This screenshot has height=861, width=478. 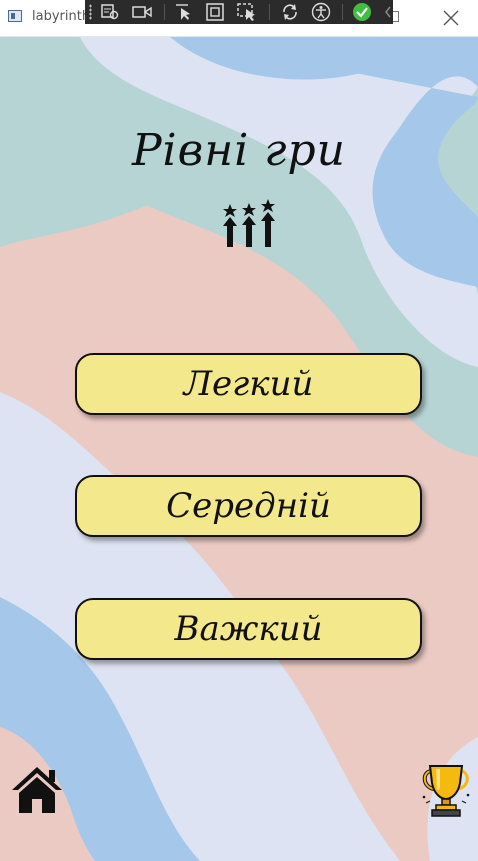 What do you see at coordinates (90, 12) in the screenshot?
I see `toolbar-grip-icon` at bounding box center [90, 12].